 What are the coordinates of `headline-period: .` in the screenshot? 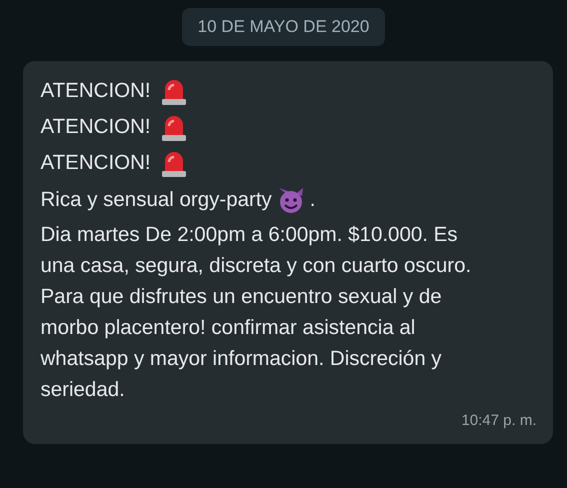 It's located at (313, 200).